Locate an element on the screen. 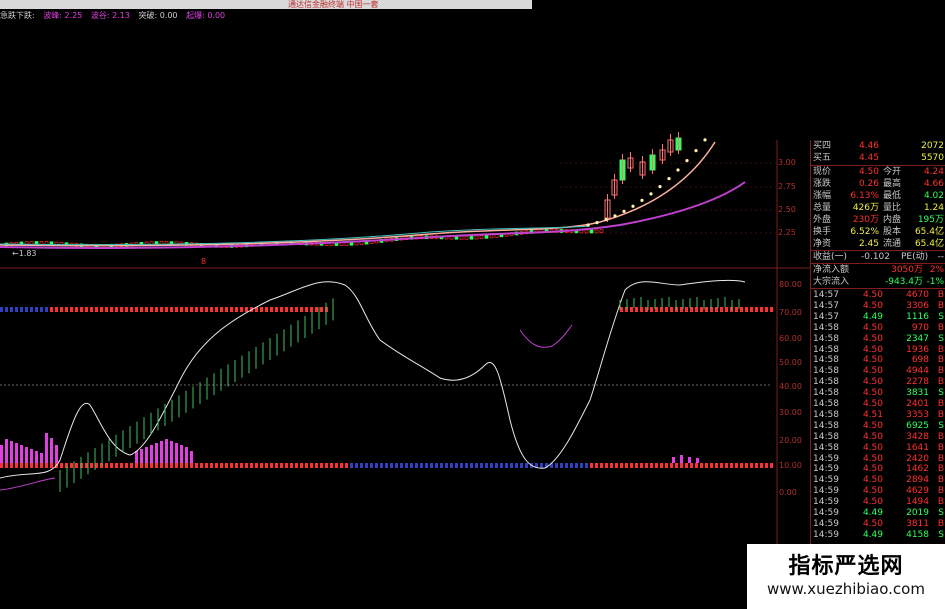  stat-row-cell: 换手 is located at coordinates (822, 232).